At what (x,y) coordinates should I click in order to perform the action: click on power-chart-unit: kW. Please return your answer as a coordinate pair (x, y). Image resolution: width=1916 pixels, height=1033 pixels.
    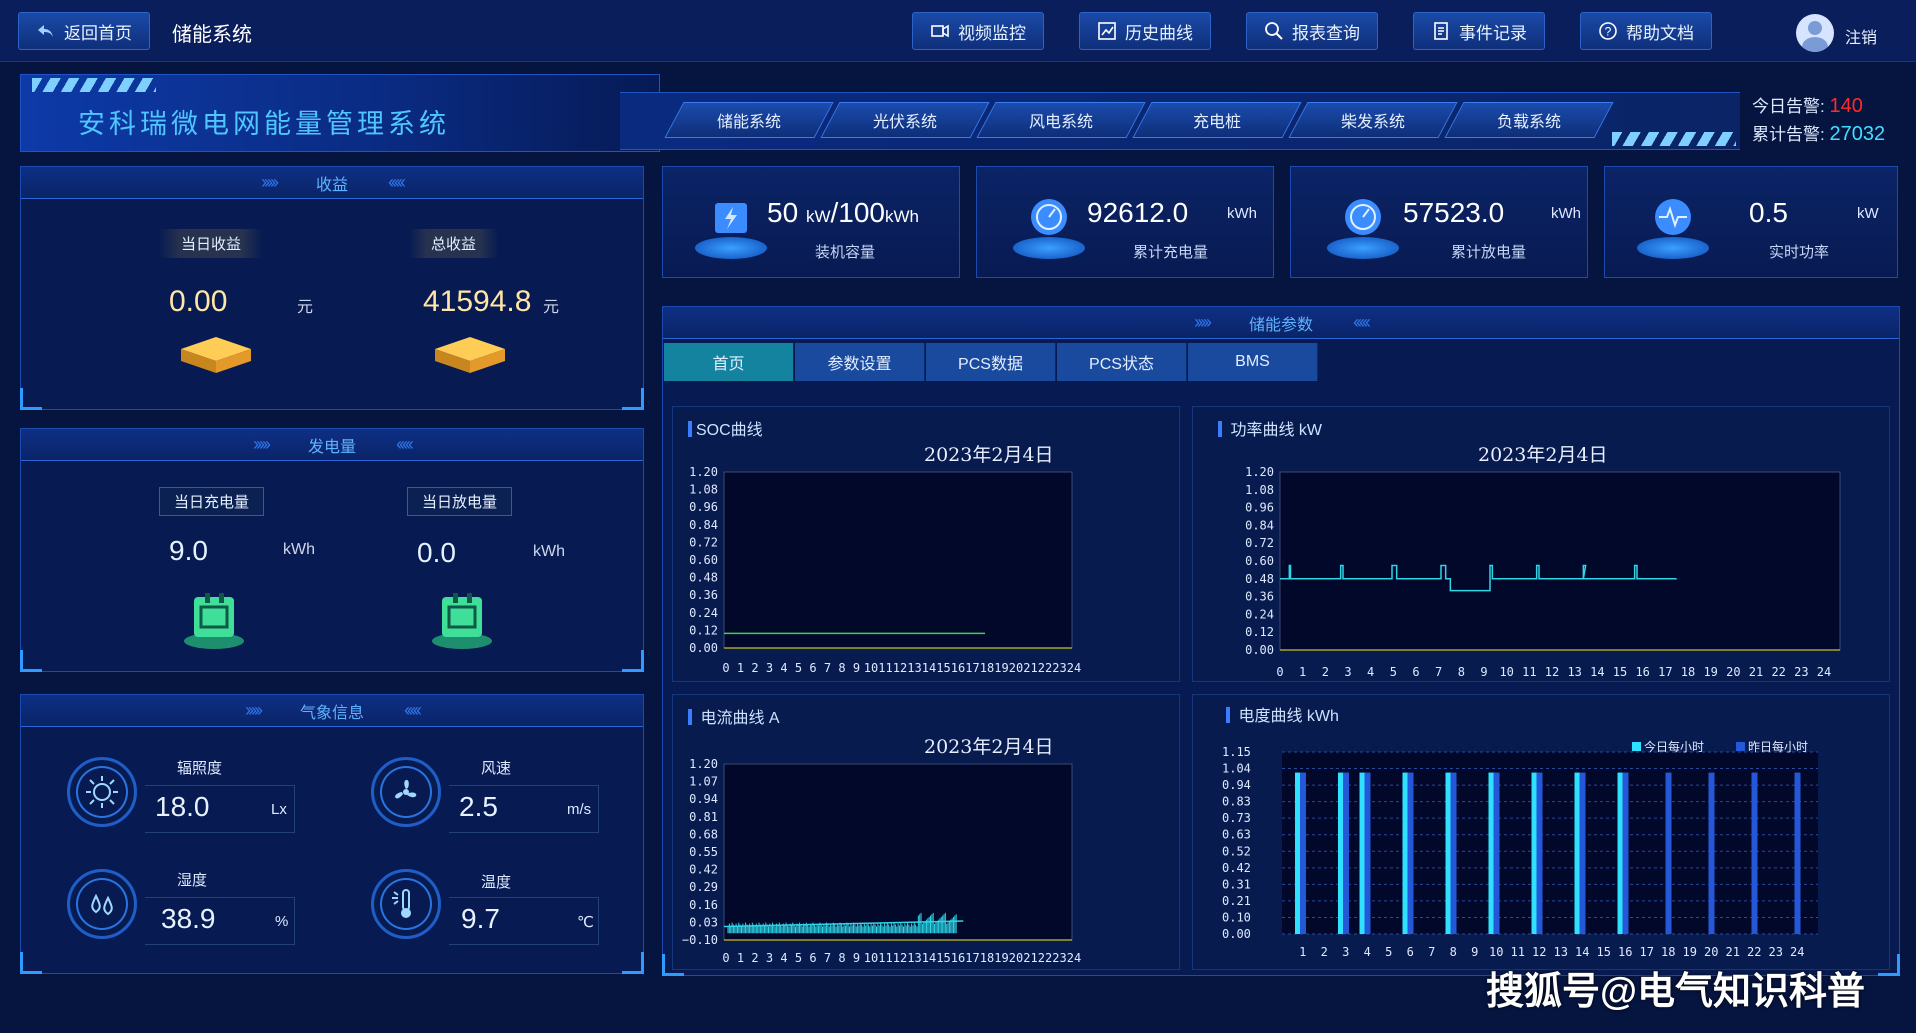
    Looking at the image, I should click on (1310, 430).